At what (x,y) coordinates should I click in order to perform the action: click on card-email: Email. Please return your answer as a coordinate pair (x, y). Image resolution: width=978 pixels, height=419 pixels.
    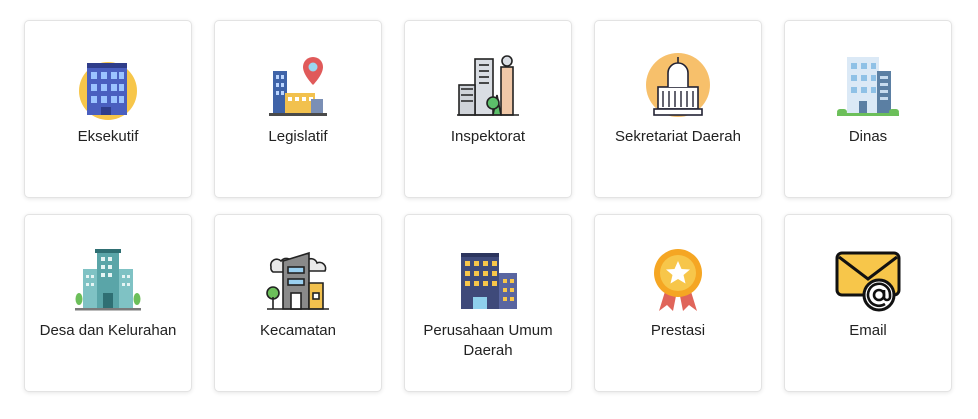
    Looking at the image, I should click on (868, 303).